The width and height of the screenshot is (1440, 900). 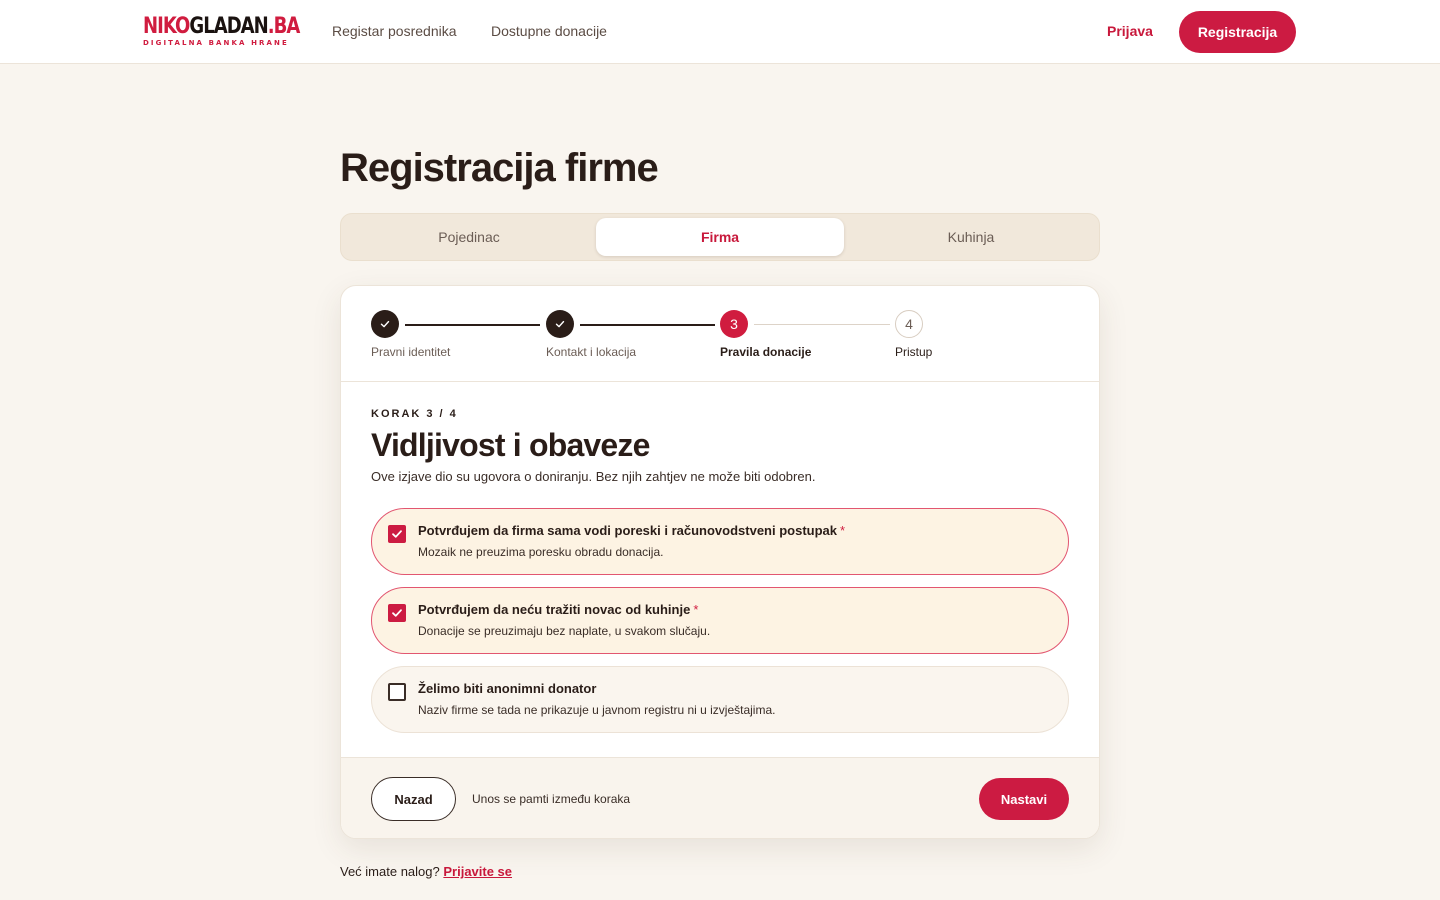 I want to click on step-counter: KORAK 3 / 4, so click(x=414, y=414).